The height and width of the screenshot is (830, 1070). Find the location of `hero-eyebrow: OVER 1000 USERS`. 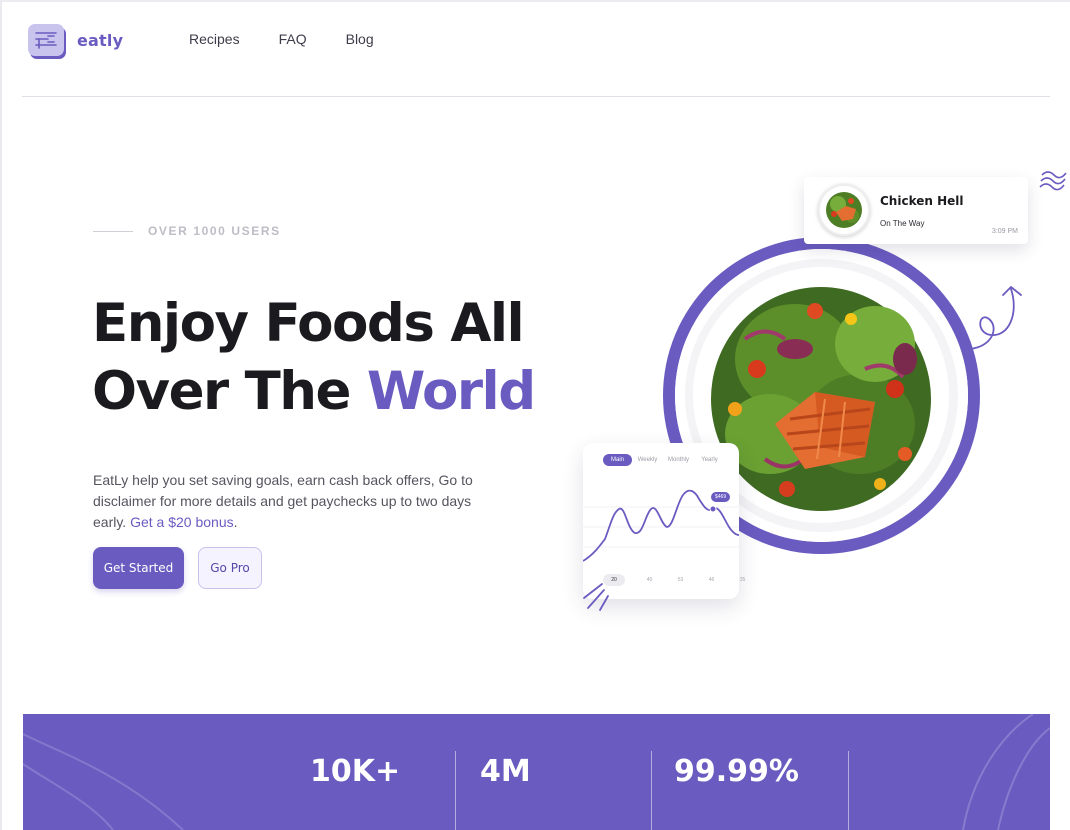

hero-eyebrow: OVER 1000 USERS is located at coordinates (187, 231).